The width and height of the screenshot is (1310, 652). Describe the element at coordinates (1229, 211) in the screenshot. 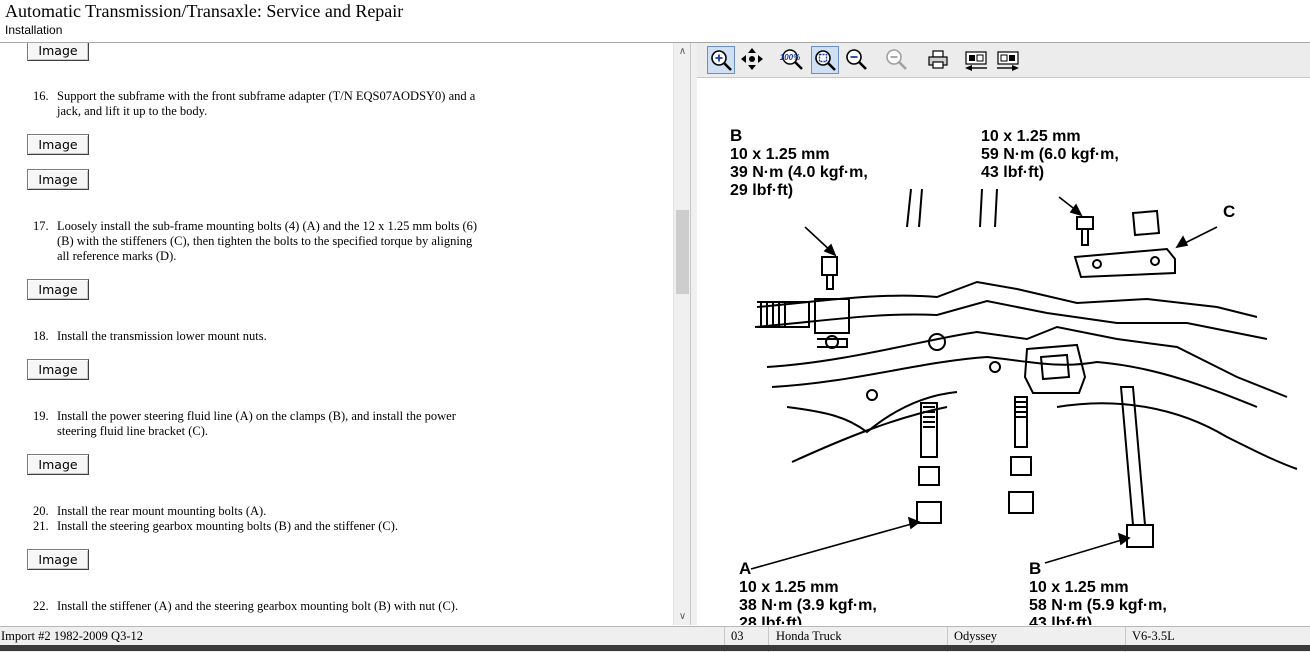

I see `callout-c-letter: C` at that location.